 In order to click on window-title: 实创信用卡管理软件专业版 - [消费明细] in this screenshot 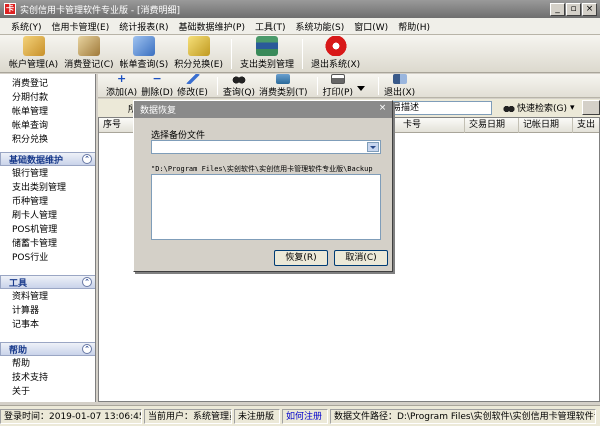, I will do `click(100, 10)`.